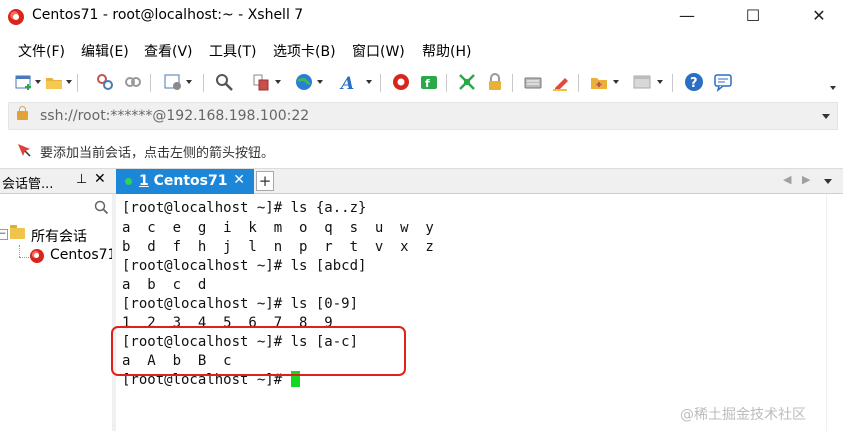 The image size is (843, 431). Describe the element at coordinates (232, 51) in the screenshot. I see `menu-tools: 工具(T)` at that location.